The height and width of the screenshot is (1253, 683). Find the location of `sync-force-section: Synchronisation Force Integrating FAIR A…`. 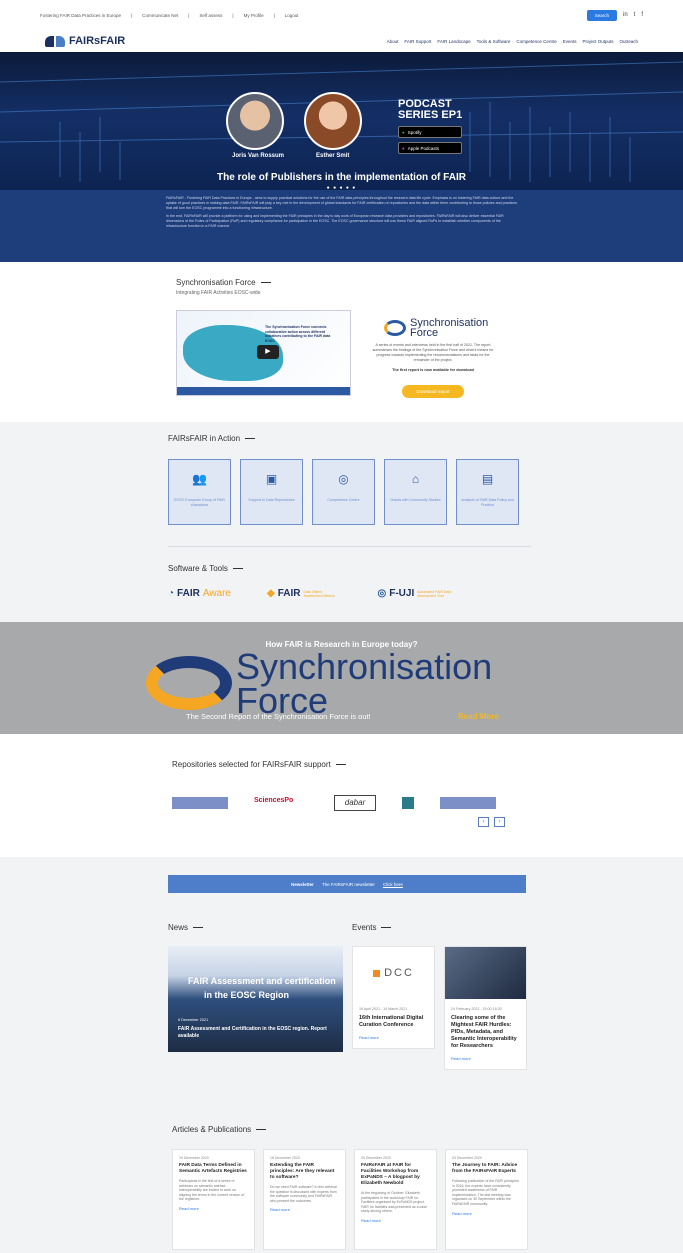

sync-force-section: Synchronisation Force Integrating FAIR A… is located at coordinates (341, 342).